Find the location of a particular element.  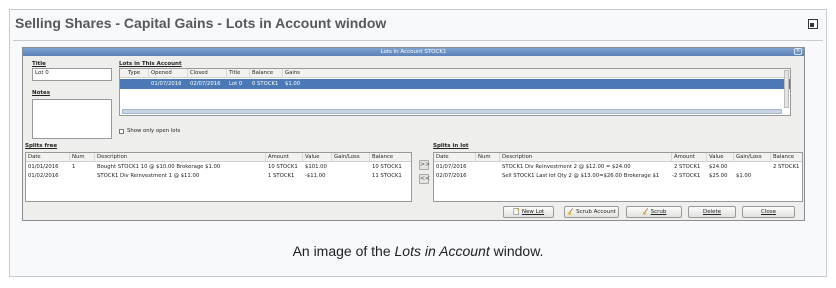

notes-label: Notes is located at coordinates (41, 93).